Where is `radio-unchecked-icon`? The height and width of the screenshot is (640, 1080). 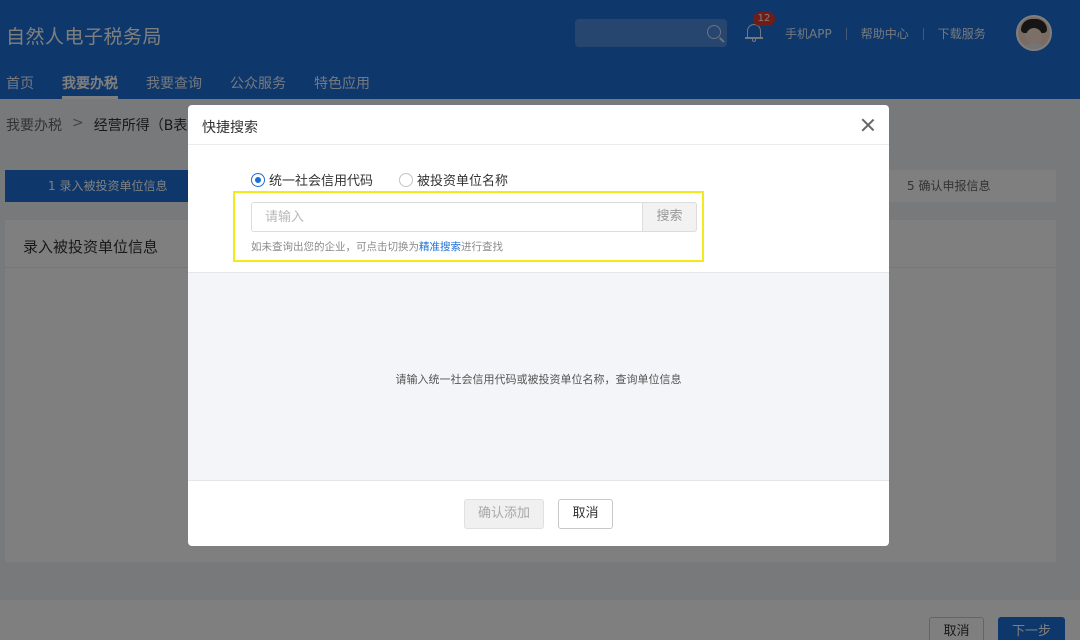 radio-unchecked-icon is located at coordinates (406, 179).